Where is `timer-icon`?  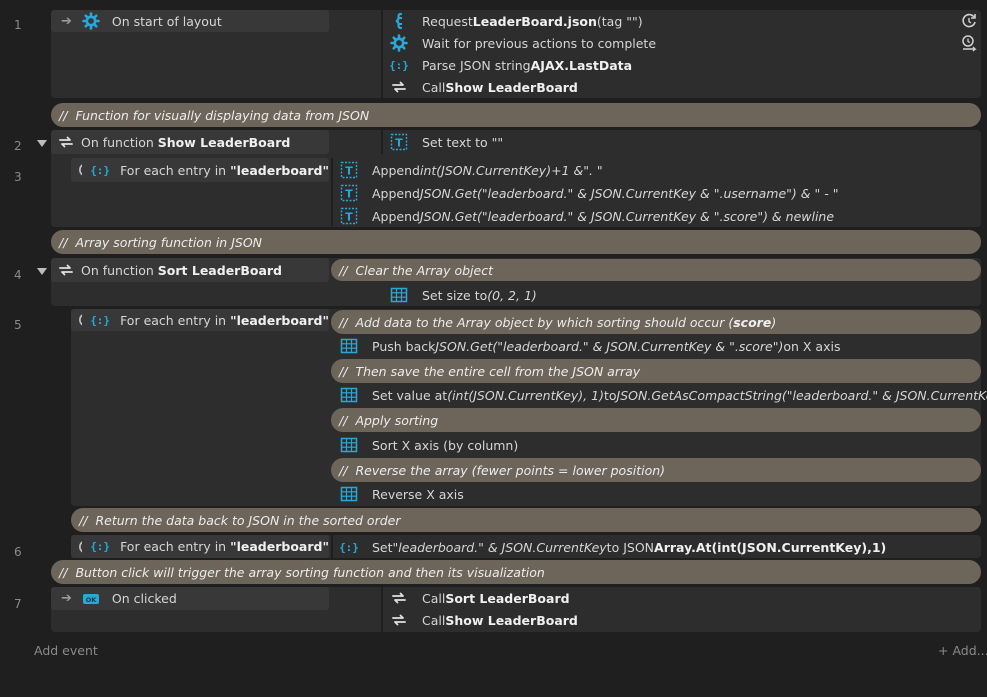 timer-icon is located at coordinates (969, 21).